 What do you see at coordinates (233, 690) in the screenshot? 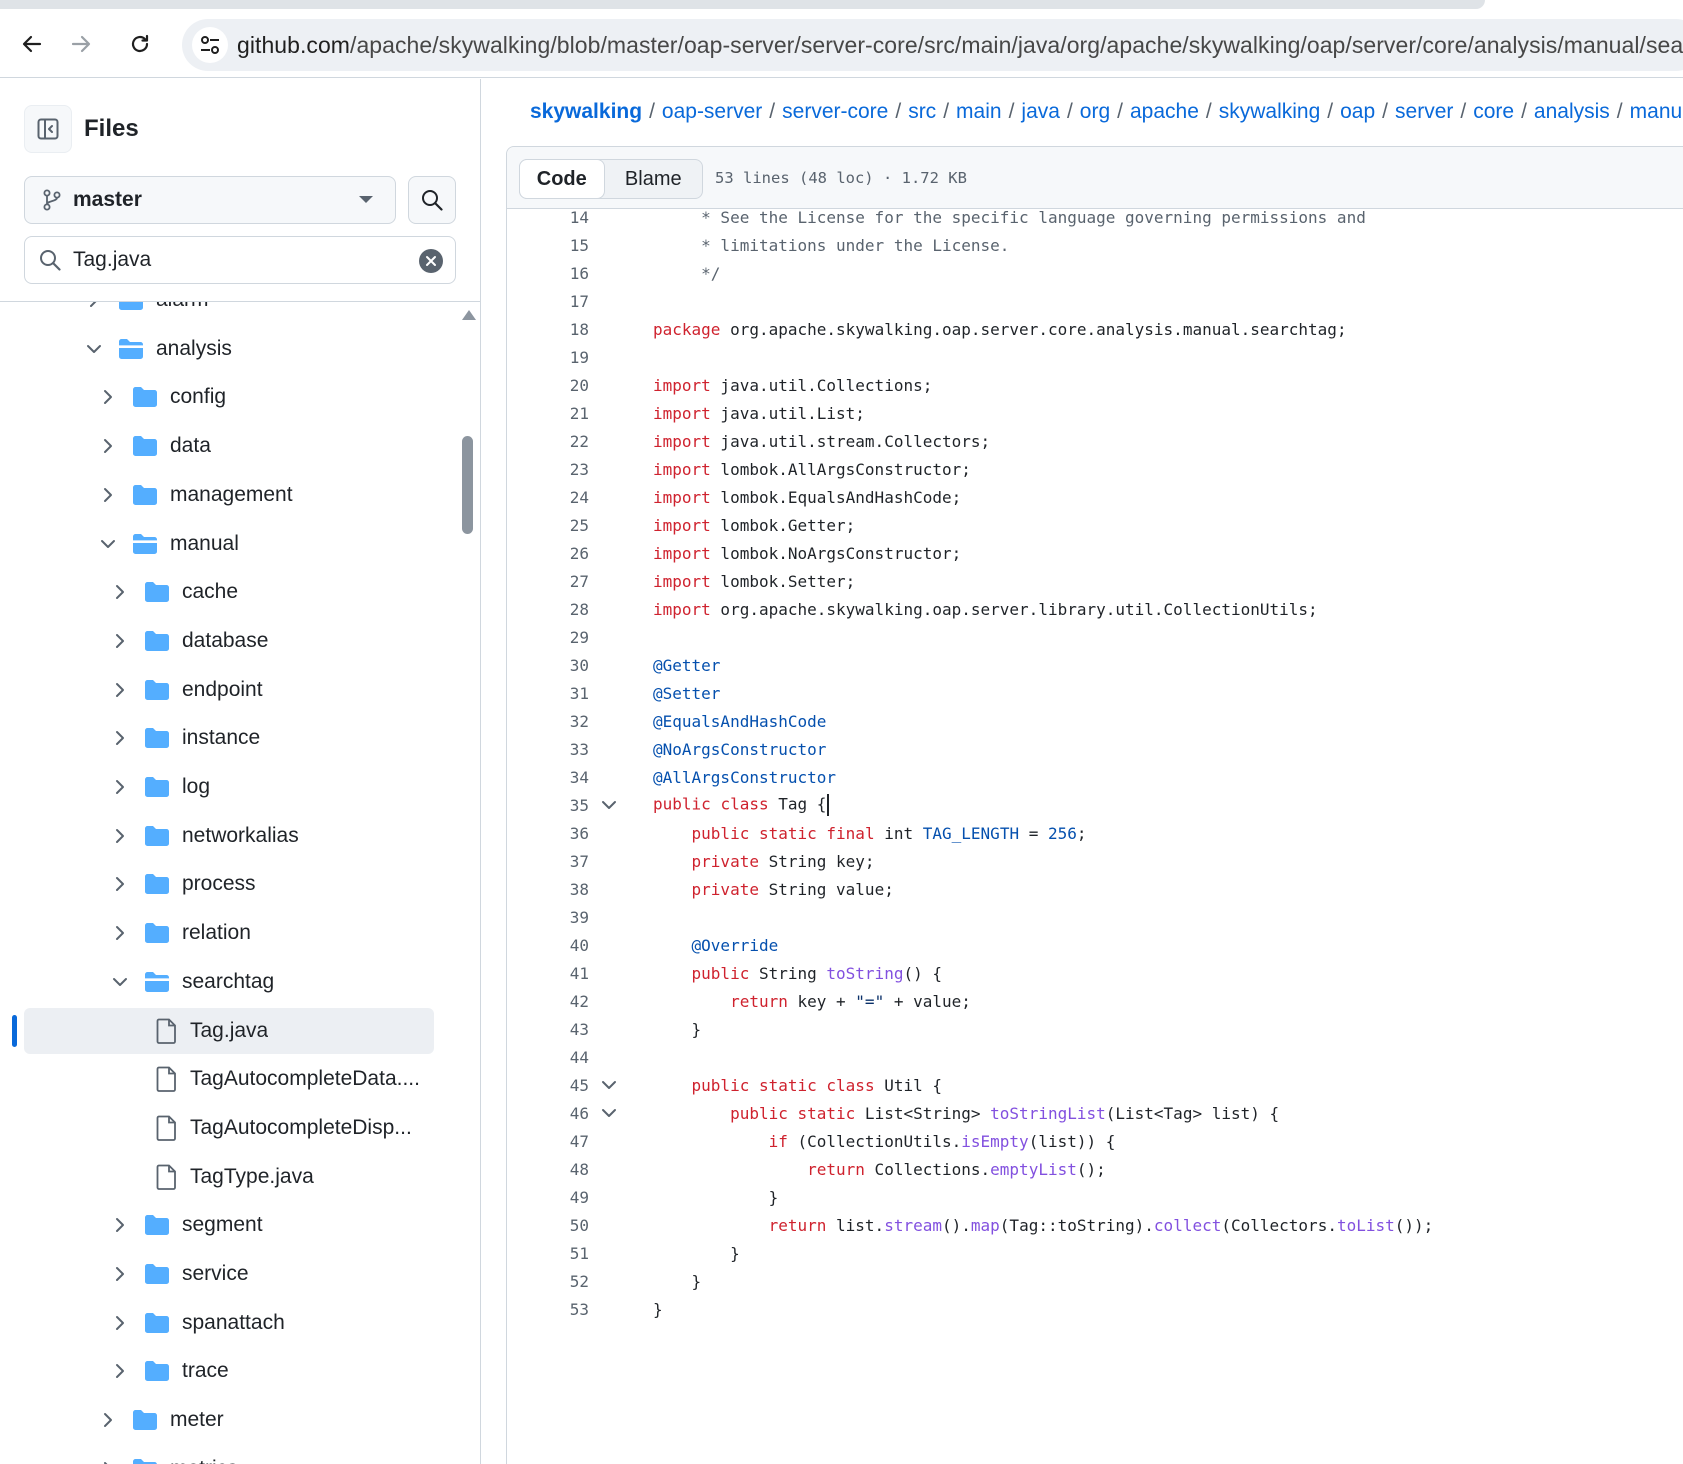
I see `tree-folder-endpoint: endpoint` at bounding box center [233, 690].